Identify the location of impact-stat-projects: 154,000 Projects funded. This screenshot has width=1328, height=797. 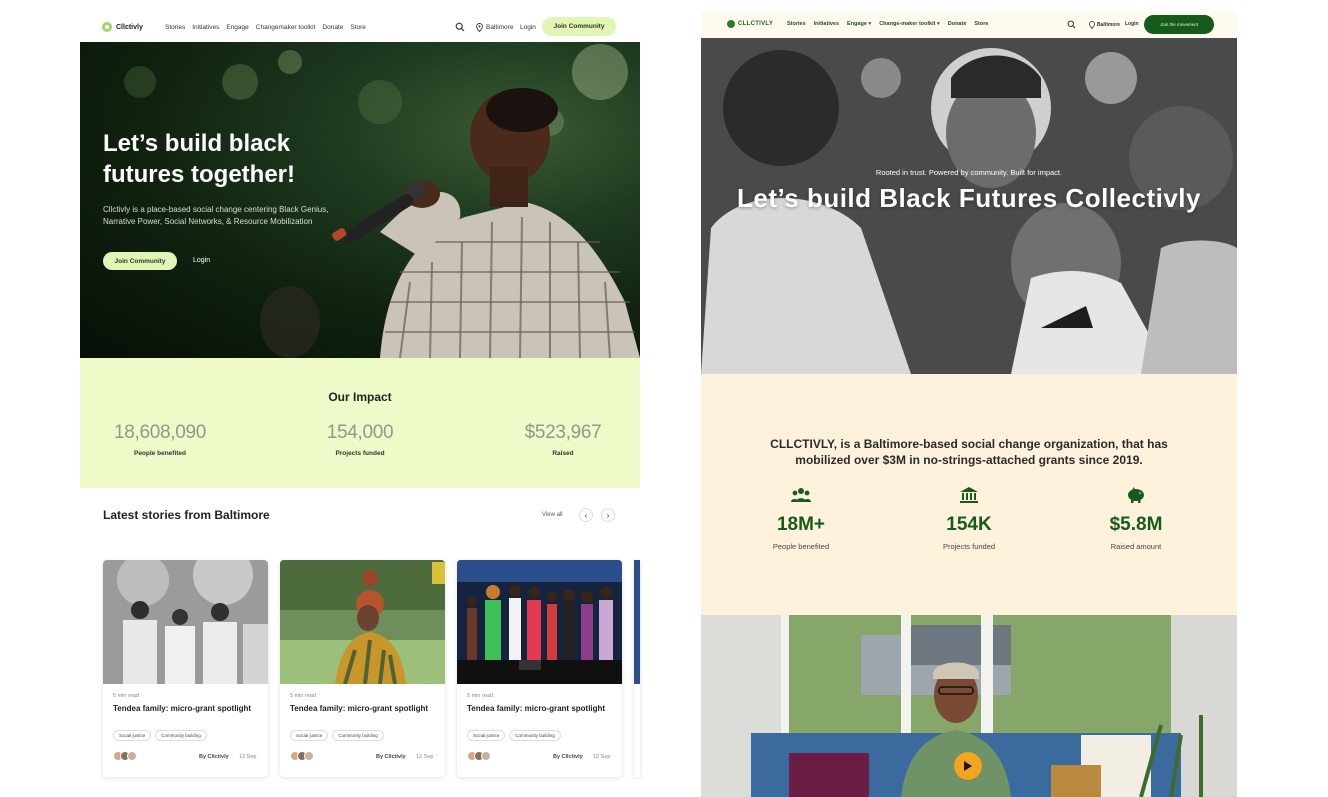
(360, 439).